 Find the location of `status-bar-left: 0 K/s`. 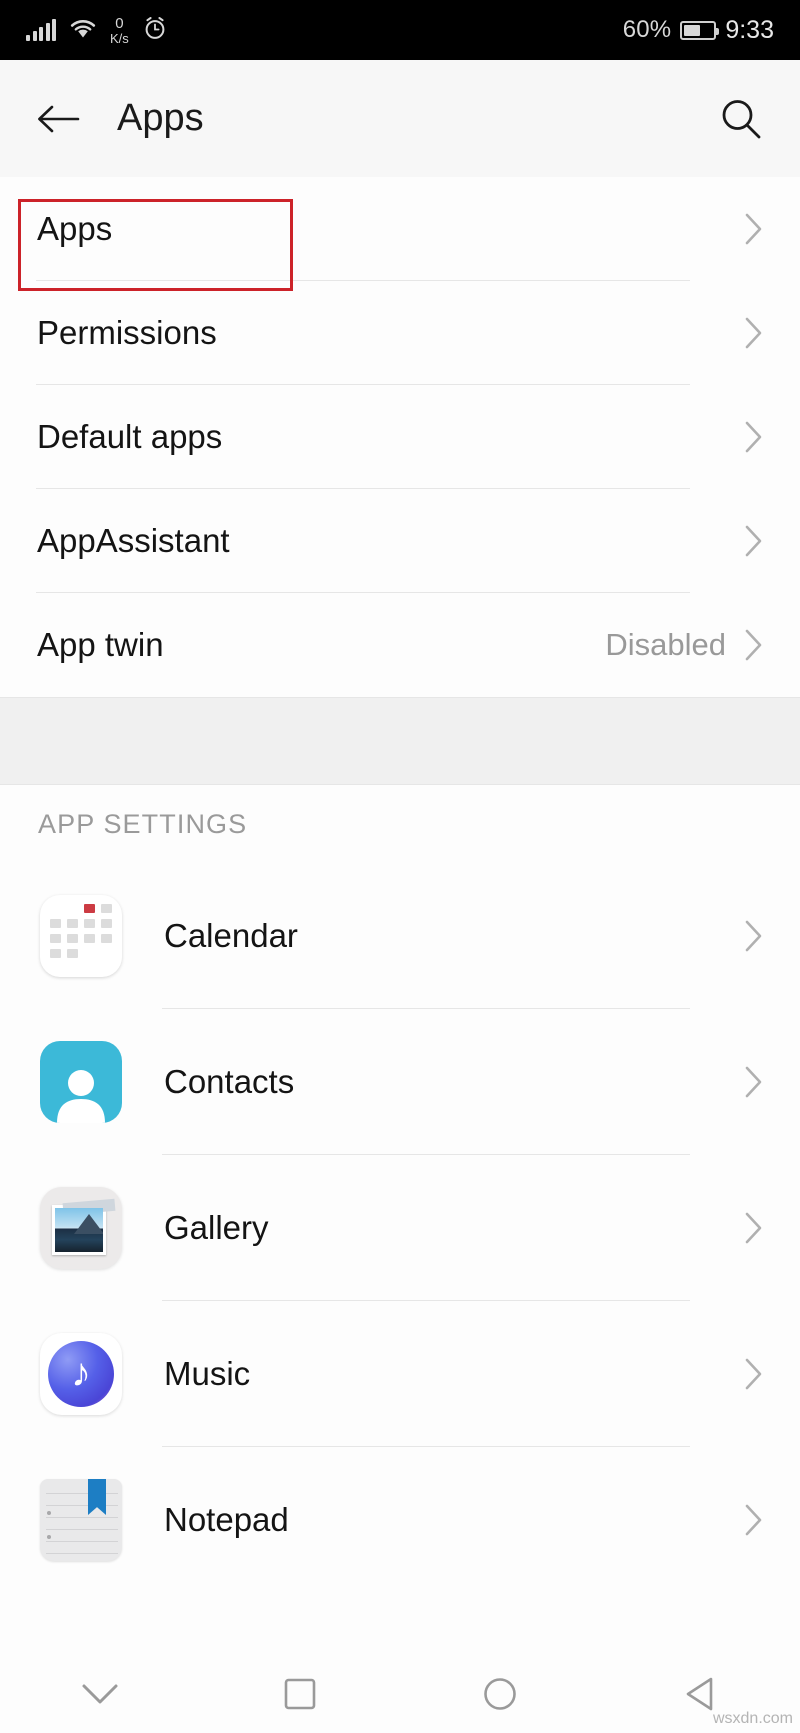

status-bar-left: 0 K/s is located at coordinates (97, 30).